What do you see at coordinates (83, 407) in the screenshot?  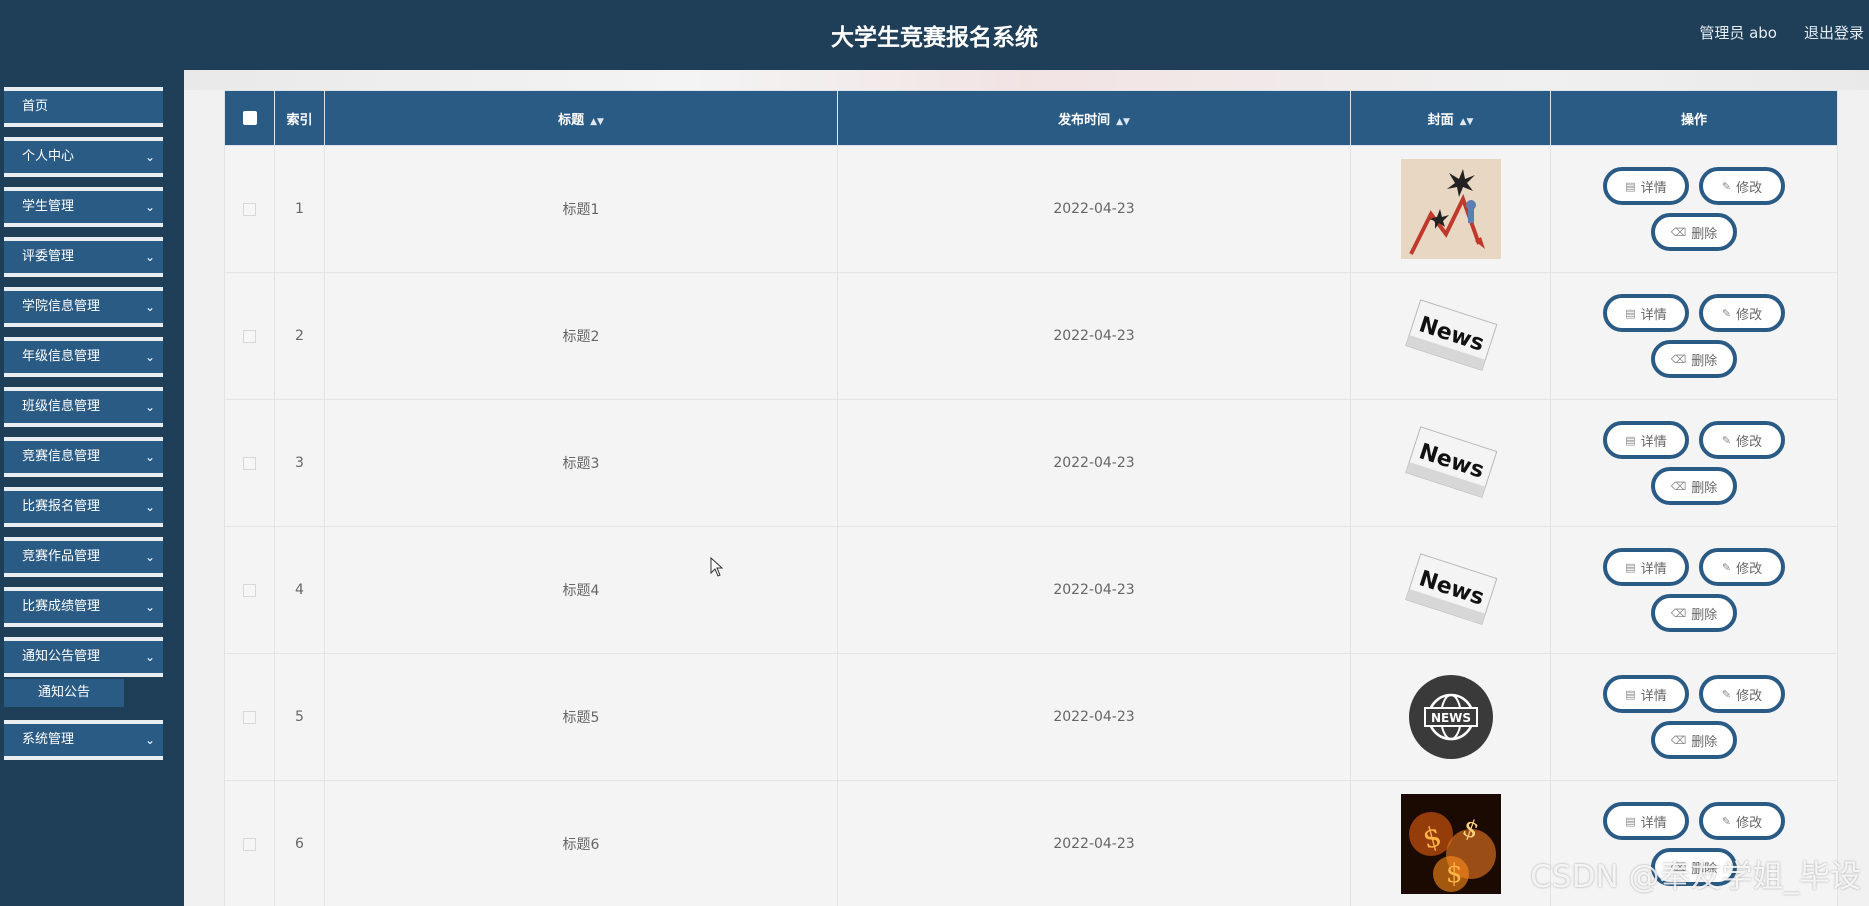 I see `sidebar-item-classes: 班级信息管理 ⌄` at bounding box center [83, 407].